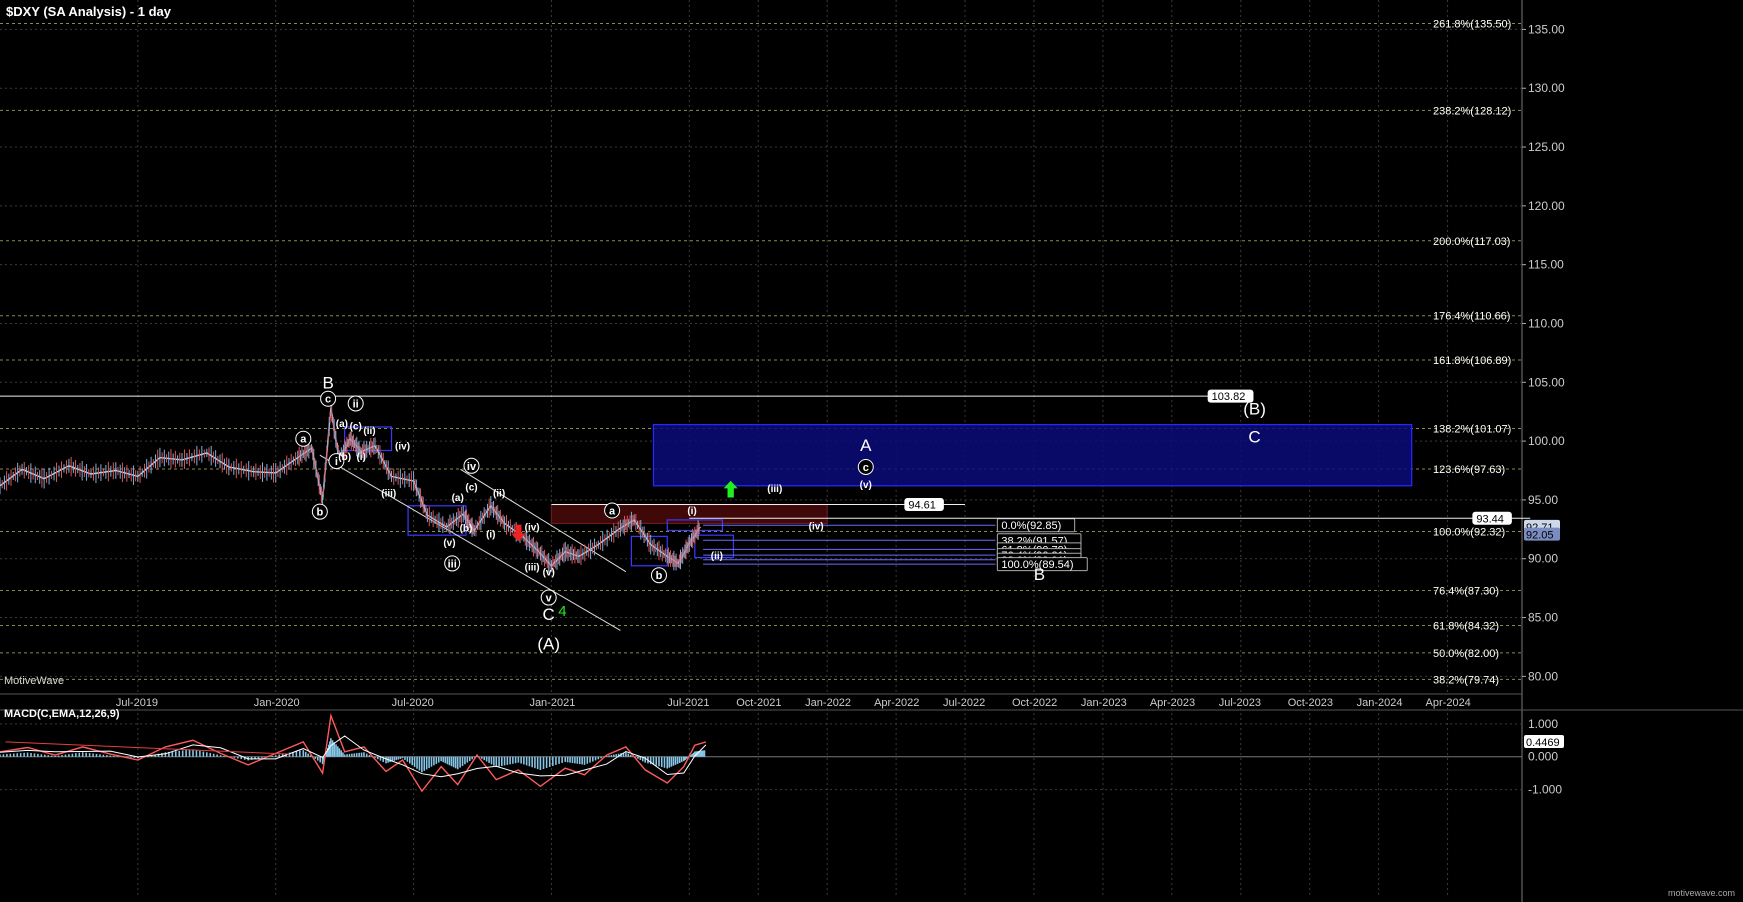  Describe the element at coordinates (549, 599) in the screenshot. I see `wave-label: v` at that location.